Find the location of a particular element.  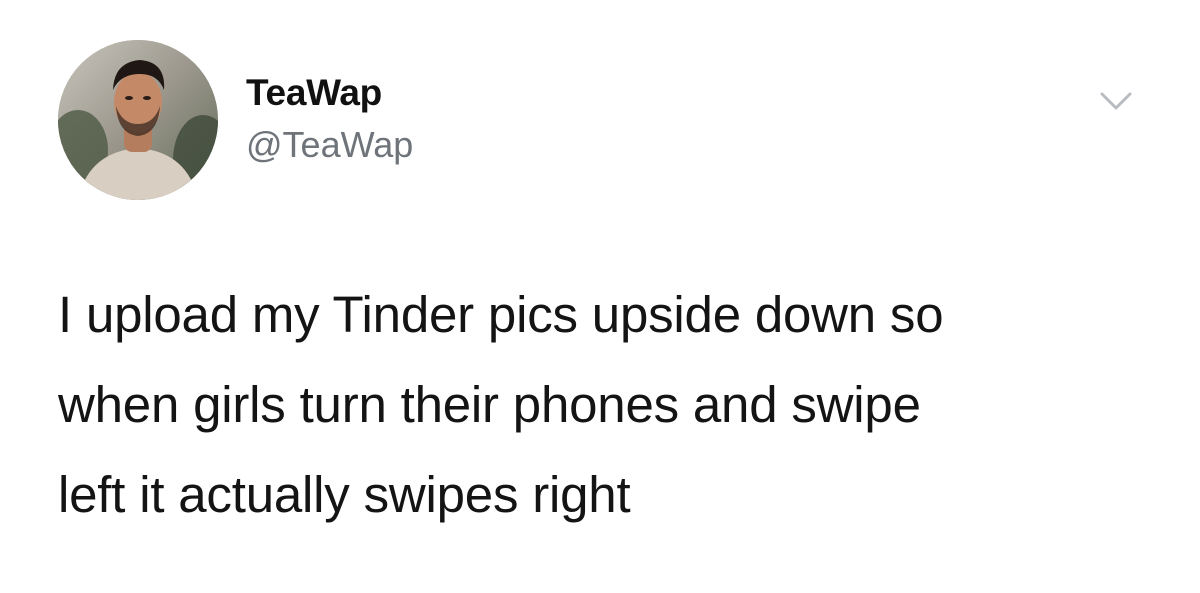

avatar is located at coordinates (138, 120).